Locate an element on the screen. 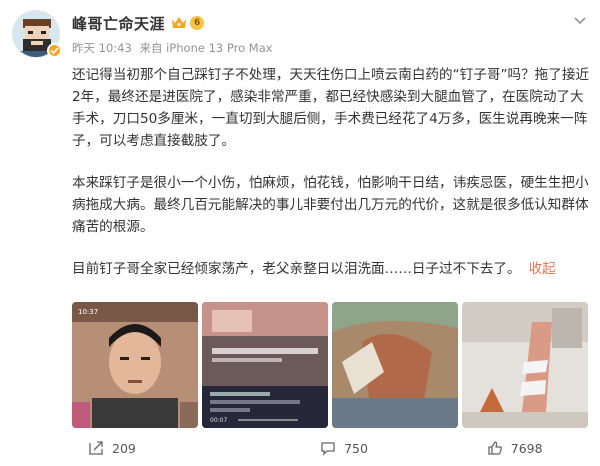  comment-icon is located at coordinates (328, 448).